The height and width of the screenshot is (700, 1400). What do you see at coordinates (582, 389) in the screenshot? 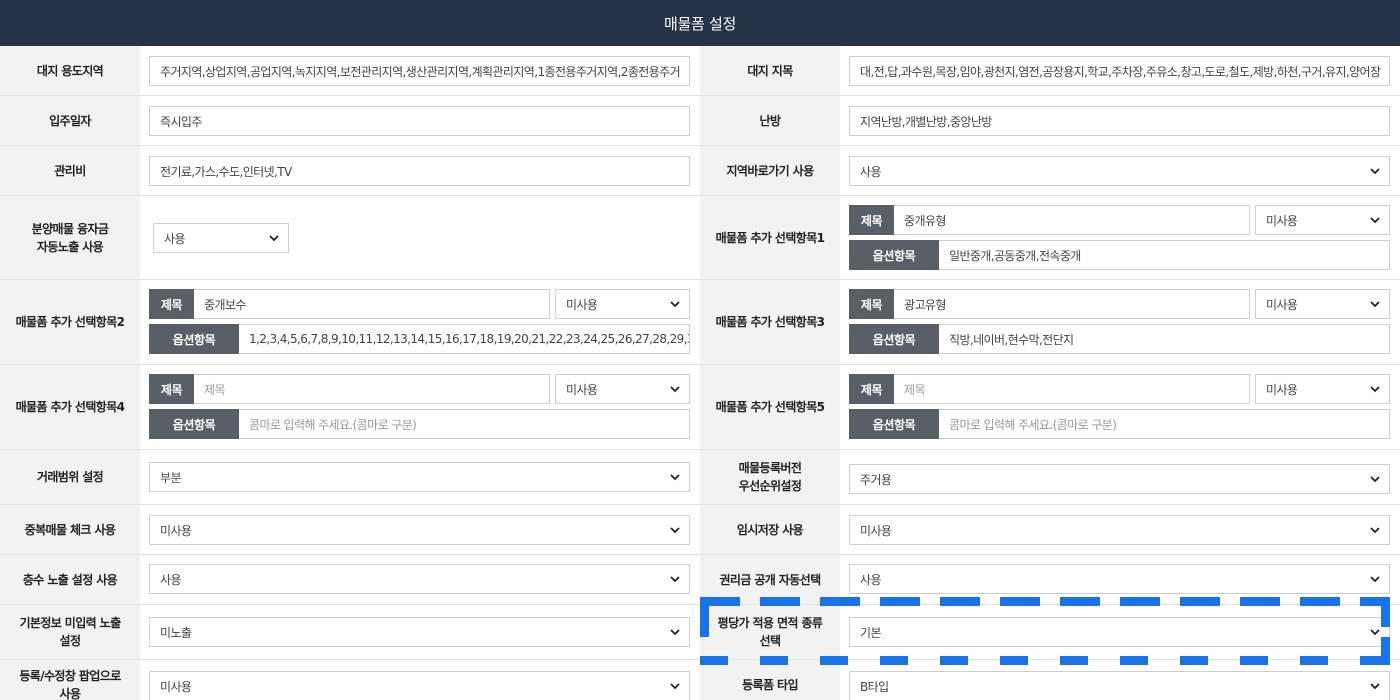
I see `extra-option-4-use-value: 미사용` at bounding box center [582, 389].